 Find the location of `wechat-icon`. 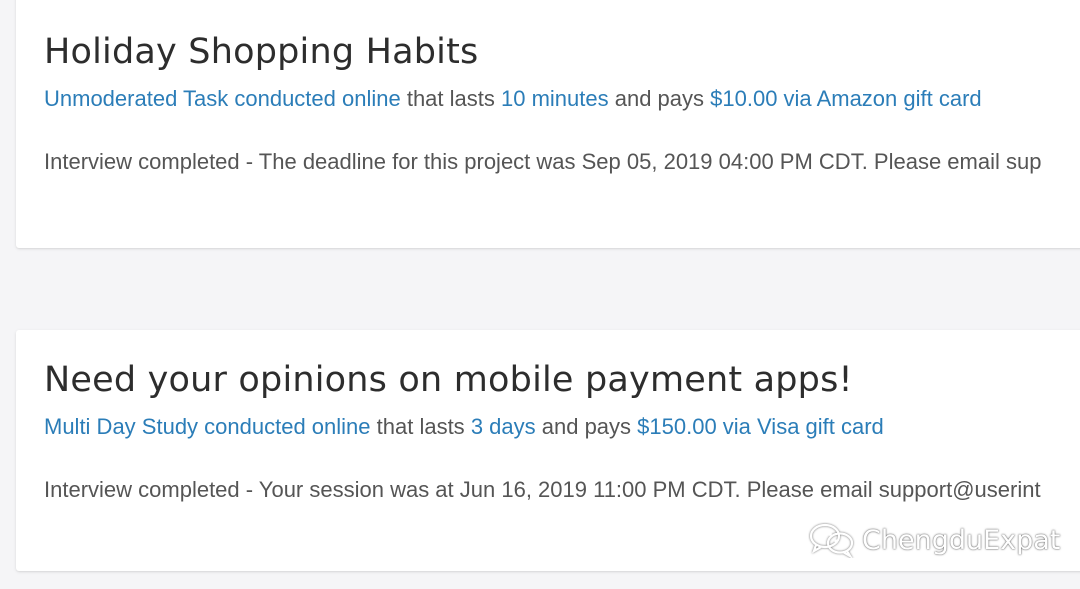

wechat-icon is located at coordinates (832, 540).